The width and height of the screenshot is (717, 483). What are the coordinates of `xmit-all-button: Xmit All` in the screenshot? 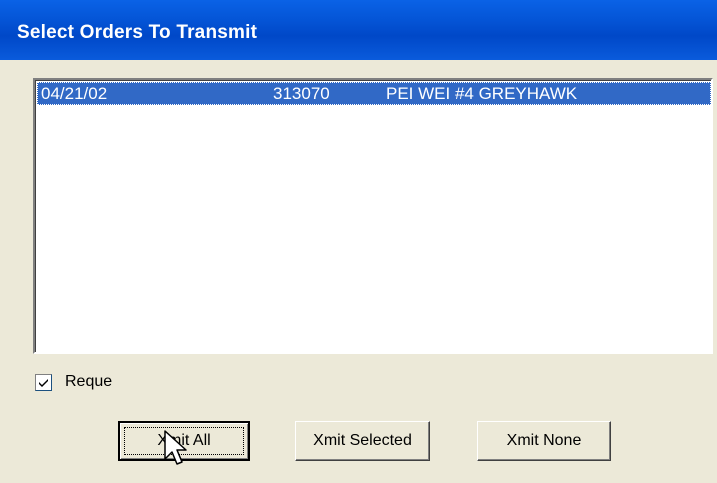 It's located at (184, 441).